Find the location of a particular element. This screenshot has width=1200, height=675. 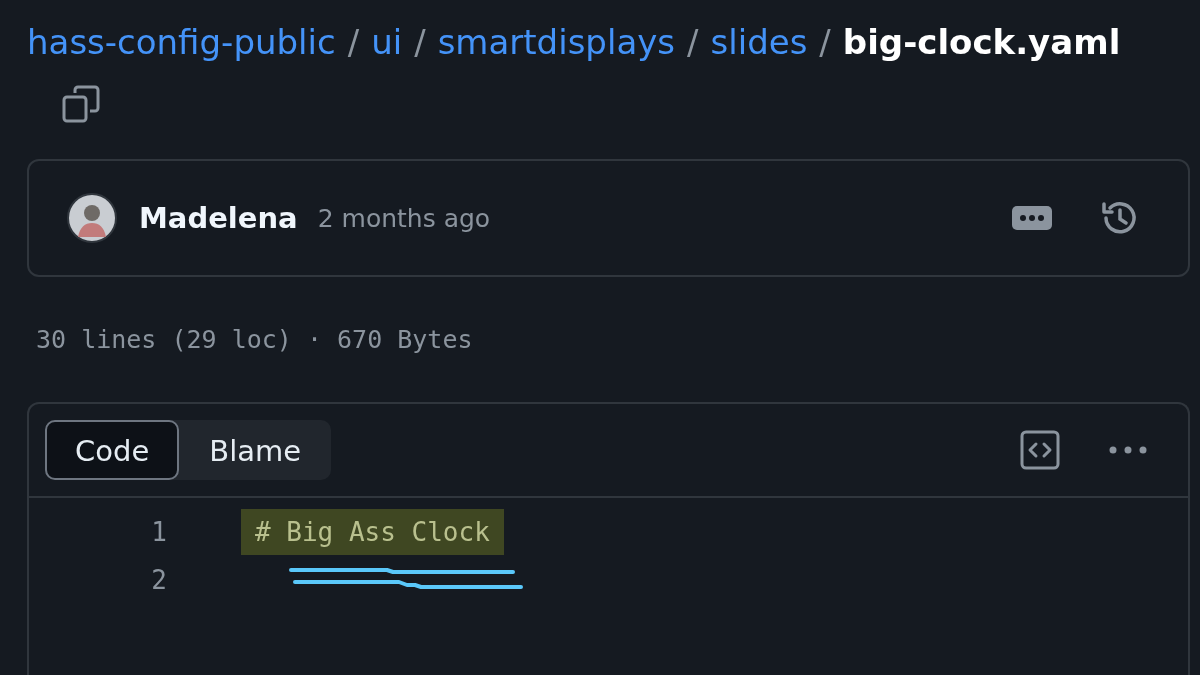

breadcrumb-link: smartdisplays is located at coordinates (556, 42).